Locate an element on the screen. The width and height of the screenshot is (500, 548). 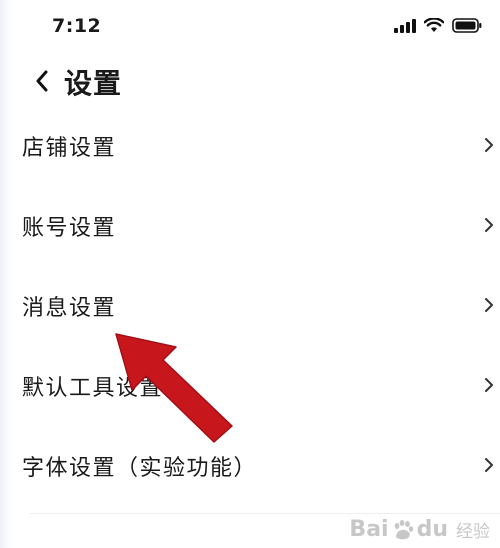
back-button is located at coordinates (42, 81).